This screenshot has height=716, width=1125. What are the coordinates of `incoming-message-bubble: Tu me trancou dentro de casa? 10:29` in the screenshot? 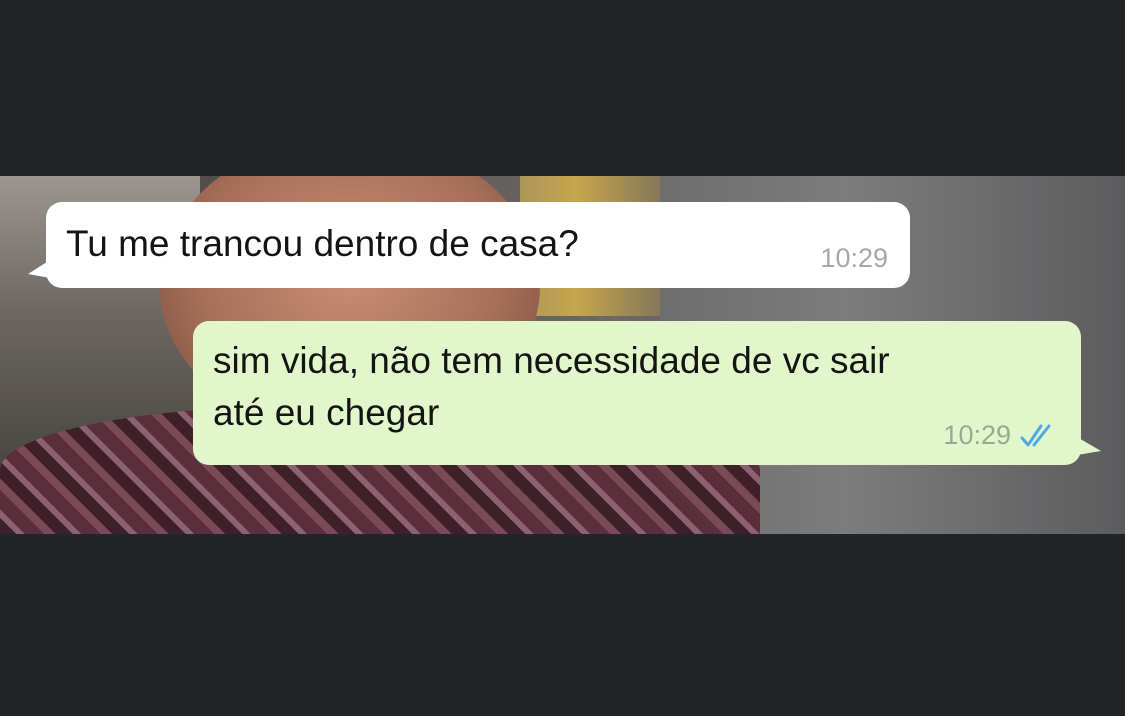 It's located at (469, 245).